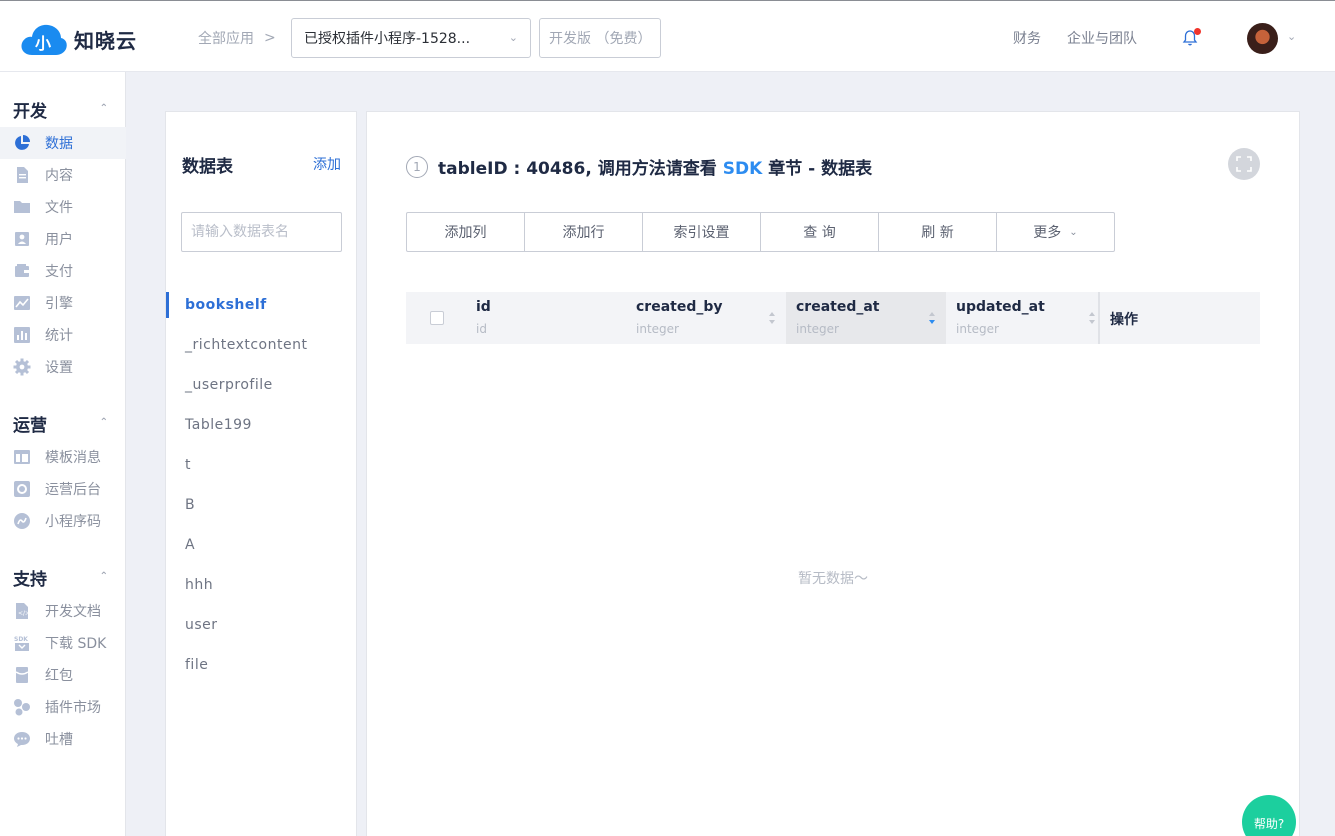  Describe the element at coordinates (1262, 38) in the screenshot. I see `user-avatar` at that location.